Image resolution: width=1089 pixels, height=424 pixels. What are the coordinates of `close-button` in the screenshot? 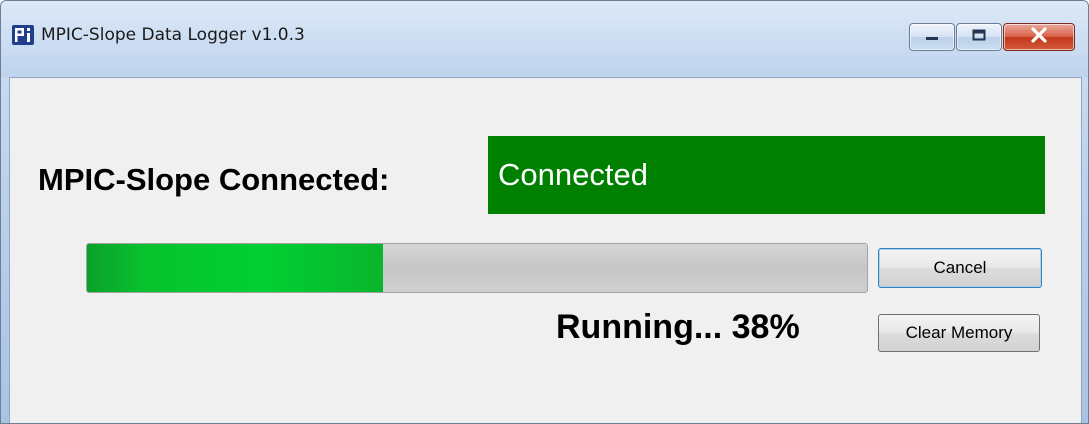 It's located at (1039, 37).